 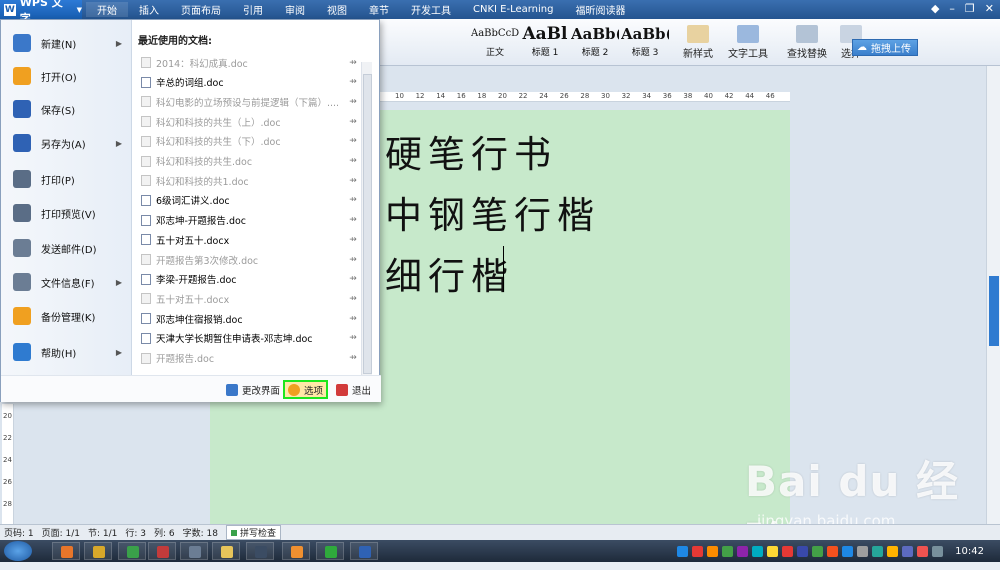 What do you see at coordinates (885, 47) in the screenshot?
I see `drag-upload-button: ☁ 拖拽上传` at bounding box center [885, 47].